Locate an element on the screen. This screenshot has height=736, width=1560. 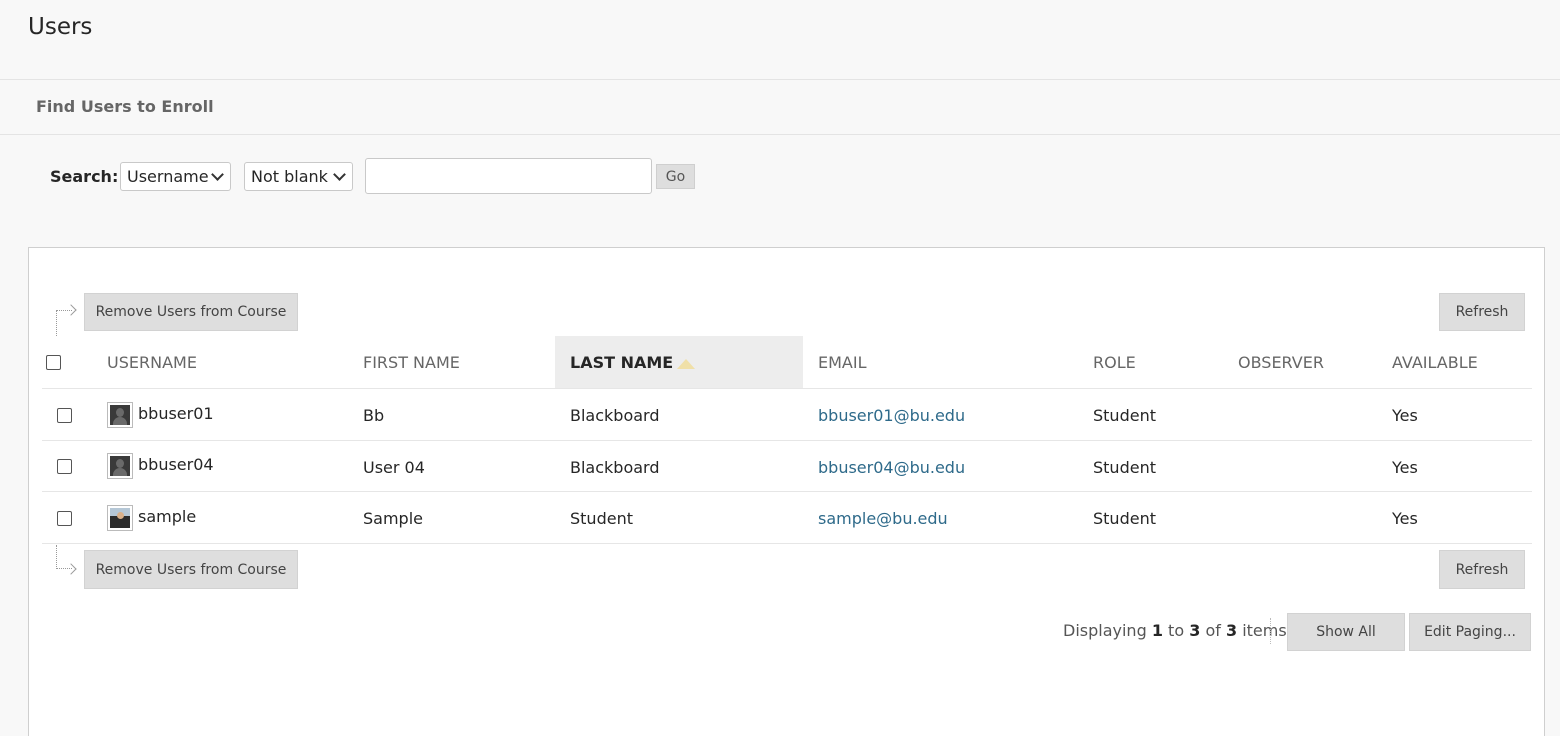
sort-ascending-icon is located at coordinates (686, 364).